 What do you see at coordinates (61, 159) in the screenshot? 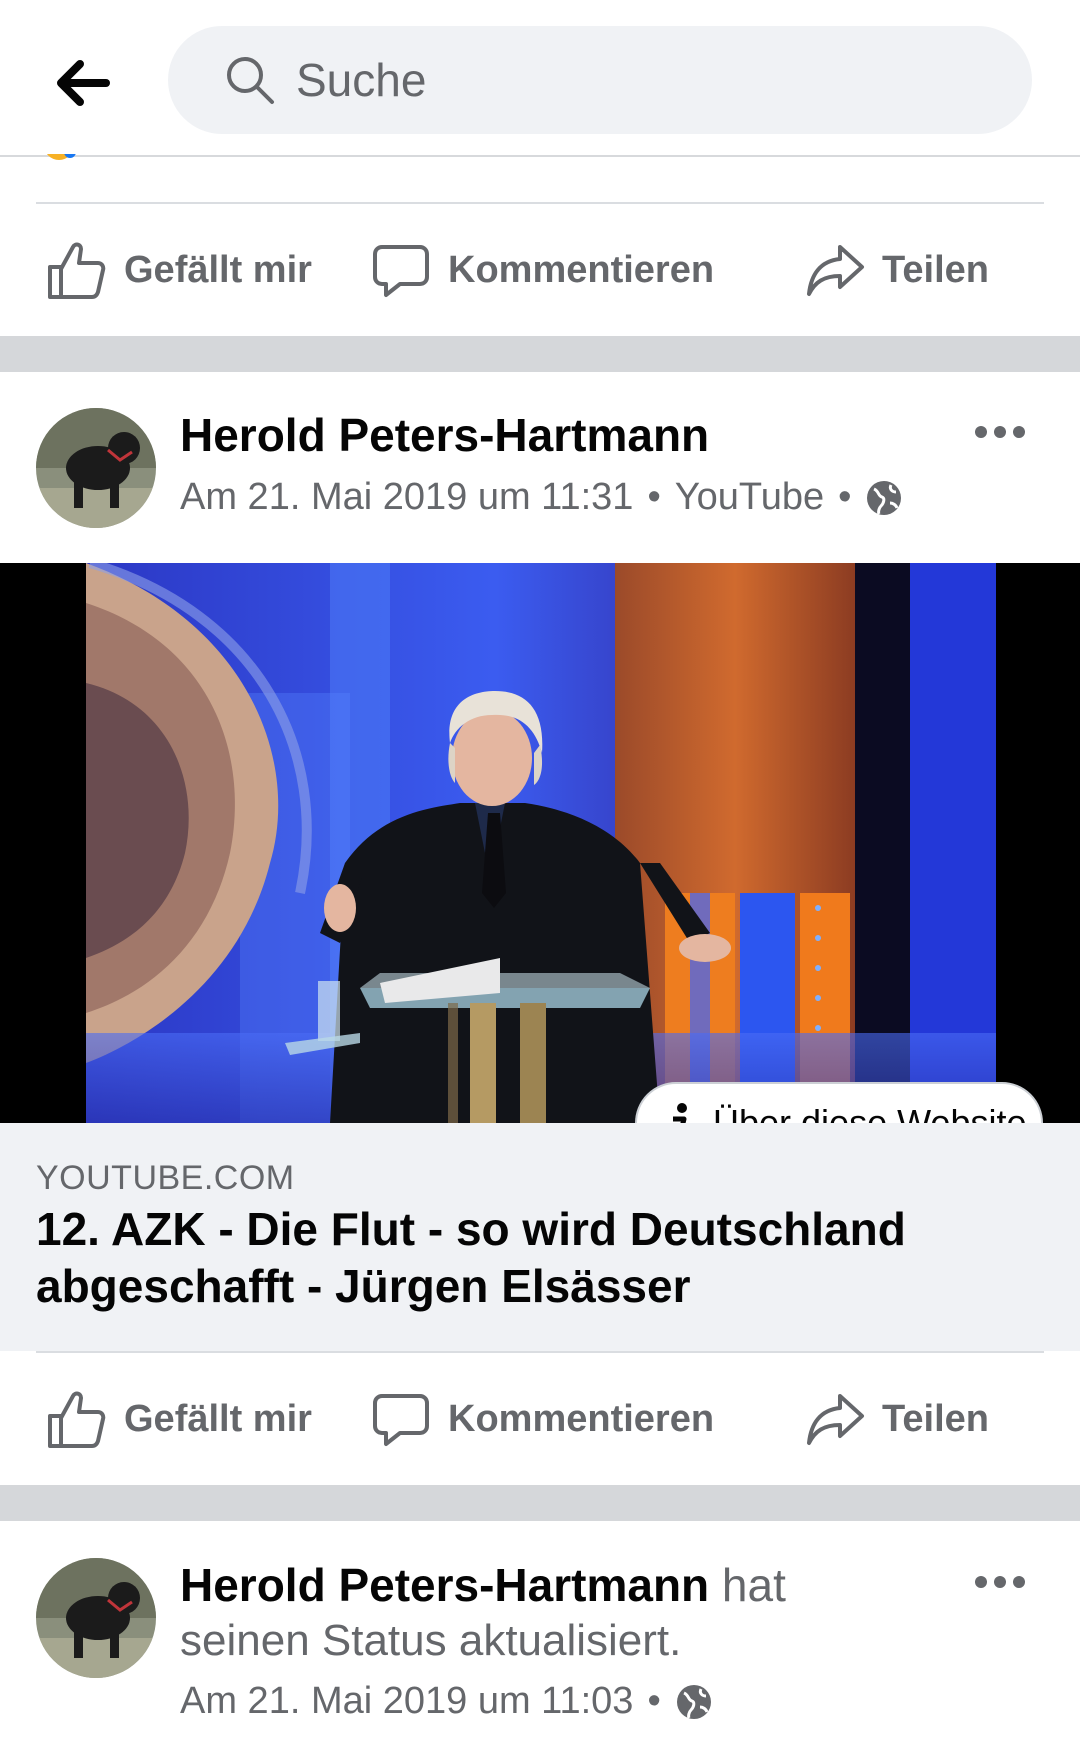
I see `reaction-icons-peek` at bounding box center [61, 159].